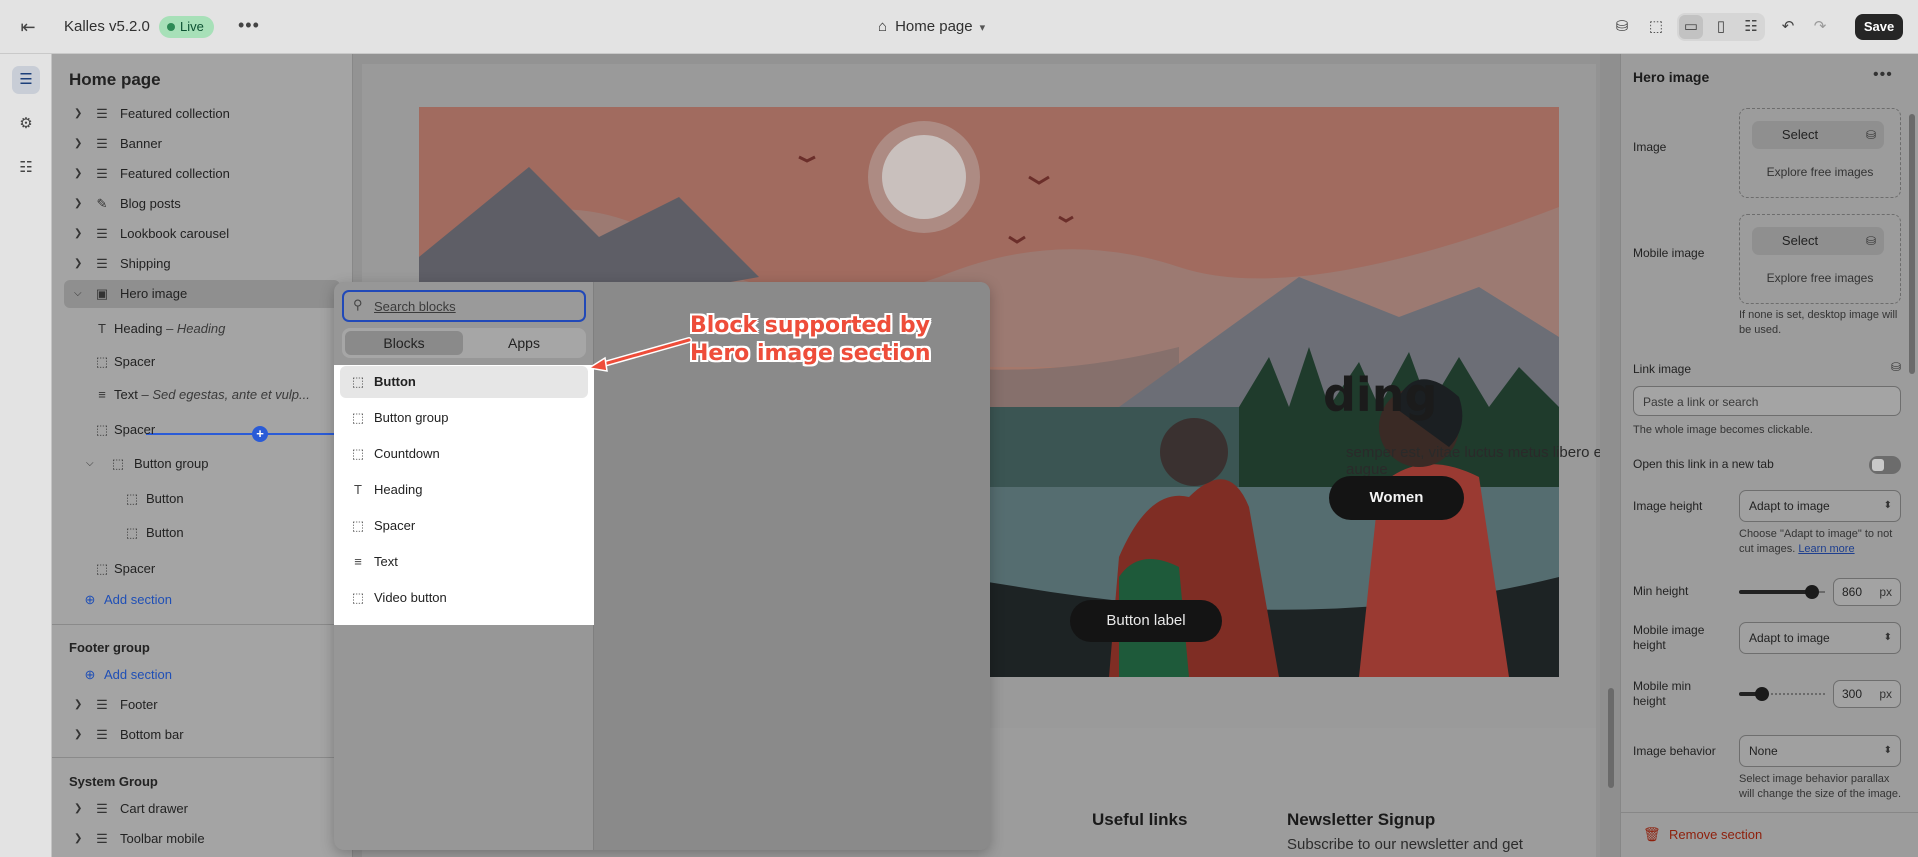 This screenshot has width=1918, height=857. Describe the element at coordinates (1788, 27) in the screenshot. I see `undo-icon: ↶` at that location.